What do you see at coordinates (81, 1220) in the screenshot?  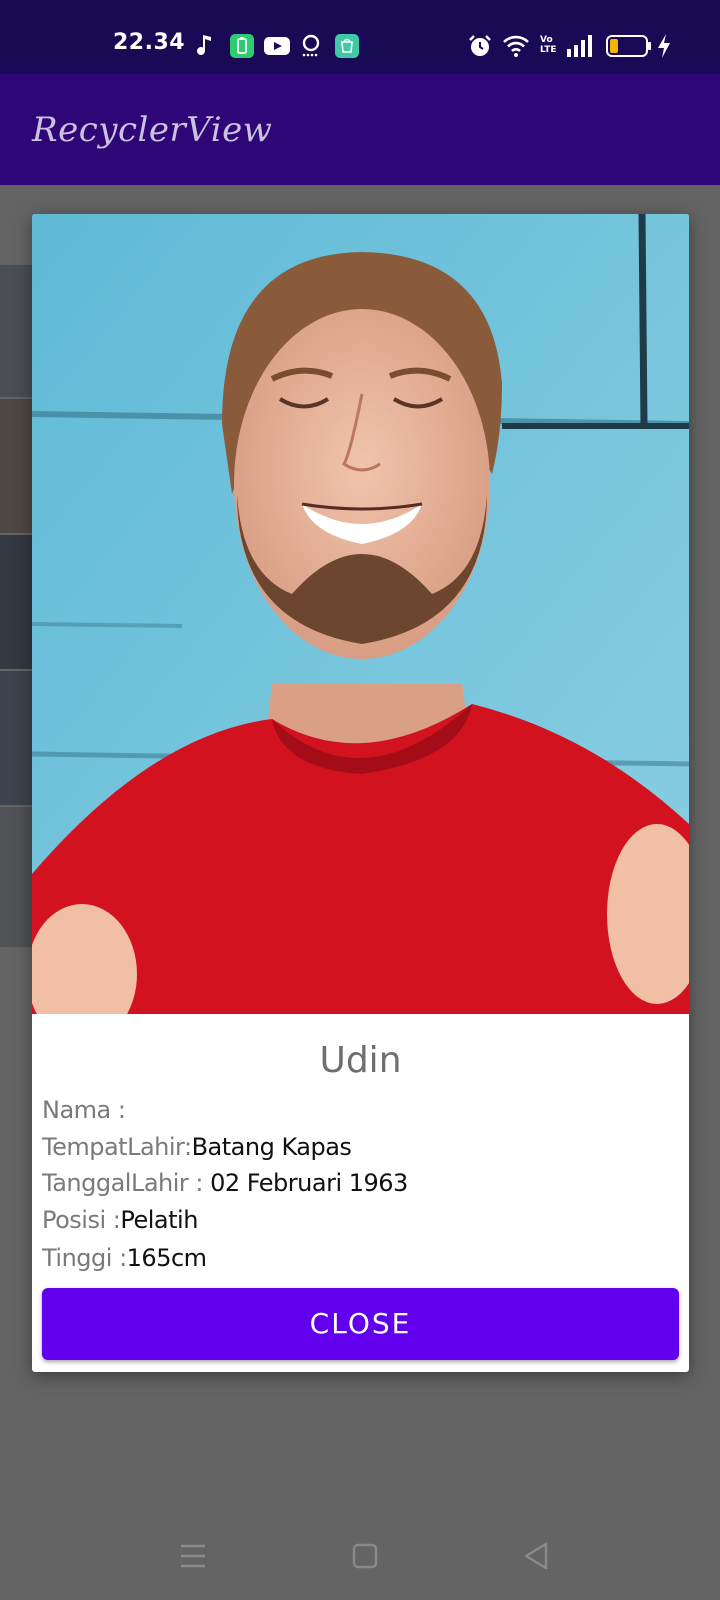 I see `detail-label: Posisi :` at bounding box center [81, 1220].